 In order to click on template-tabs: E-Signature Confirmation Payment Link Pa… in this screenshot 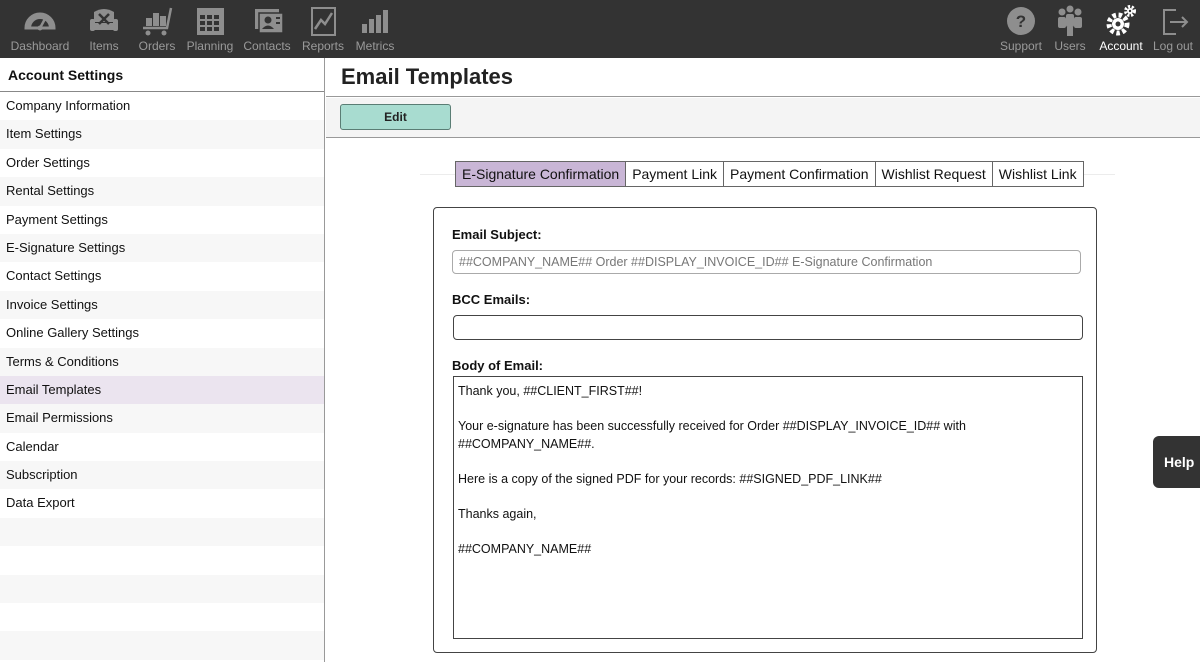, I will do `click(769, 174)`.